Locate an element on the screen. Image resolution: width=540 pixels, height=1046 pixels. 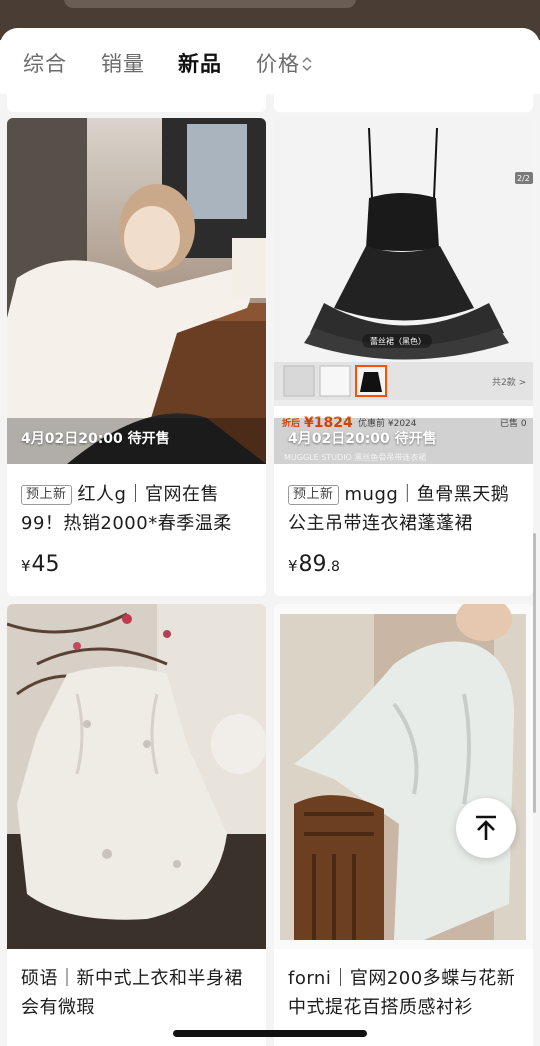
tab-price: 价格 is located at coordinates (284, 63).